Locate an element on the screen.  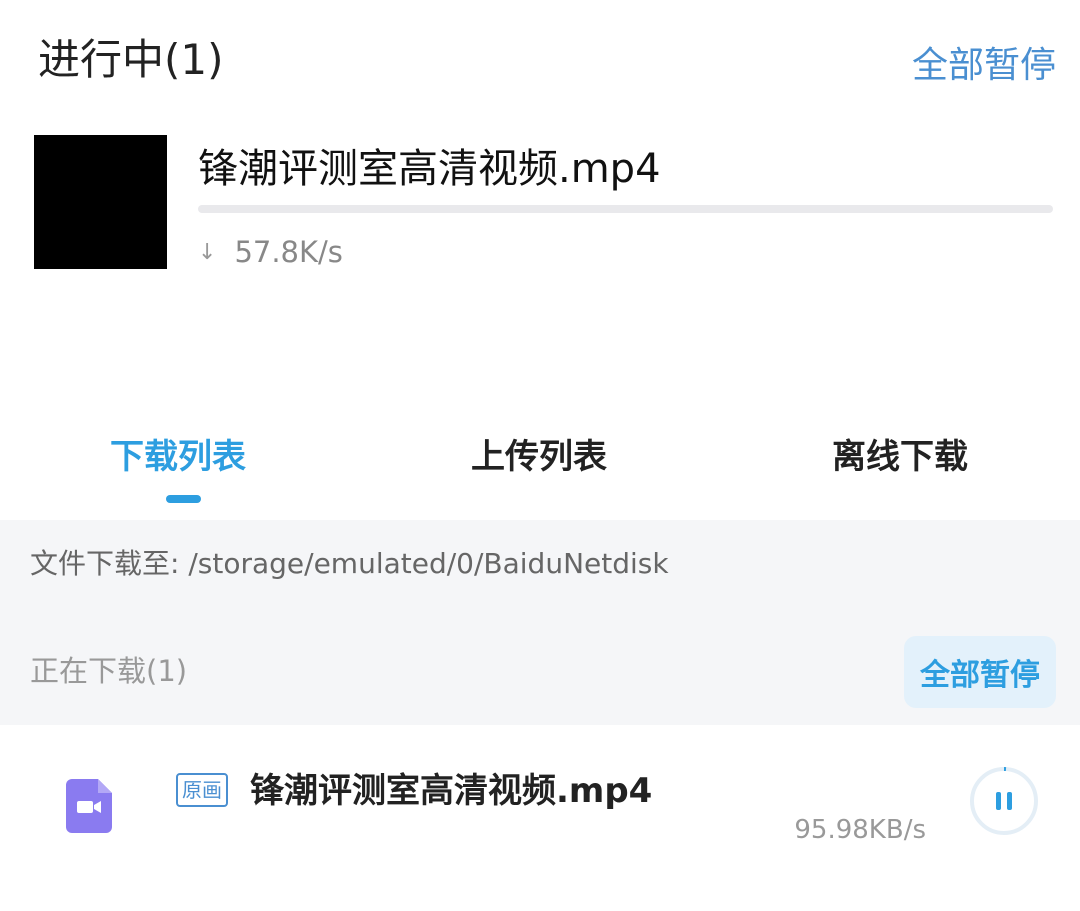
download-path: 文件下载至: /storage/emulated/0/BaiduNetdisk is located at coordinates (349, 563).